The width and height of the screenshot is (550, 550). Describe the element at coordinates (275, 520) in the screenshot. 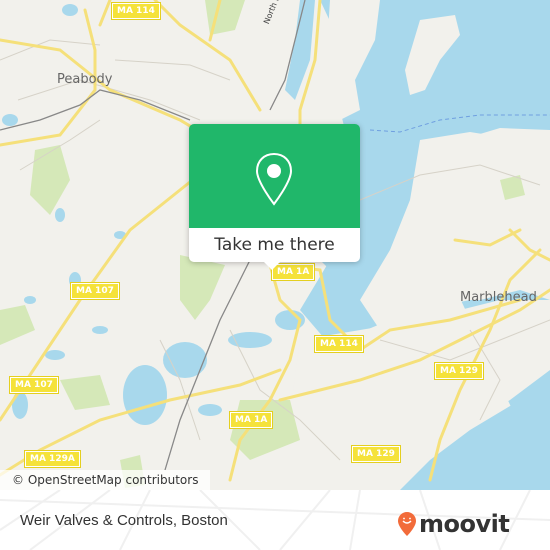

I see `footer: Weir Valves & Controls, Boston moovit` at that location.